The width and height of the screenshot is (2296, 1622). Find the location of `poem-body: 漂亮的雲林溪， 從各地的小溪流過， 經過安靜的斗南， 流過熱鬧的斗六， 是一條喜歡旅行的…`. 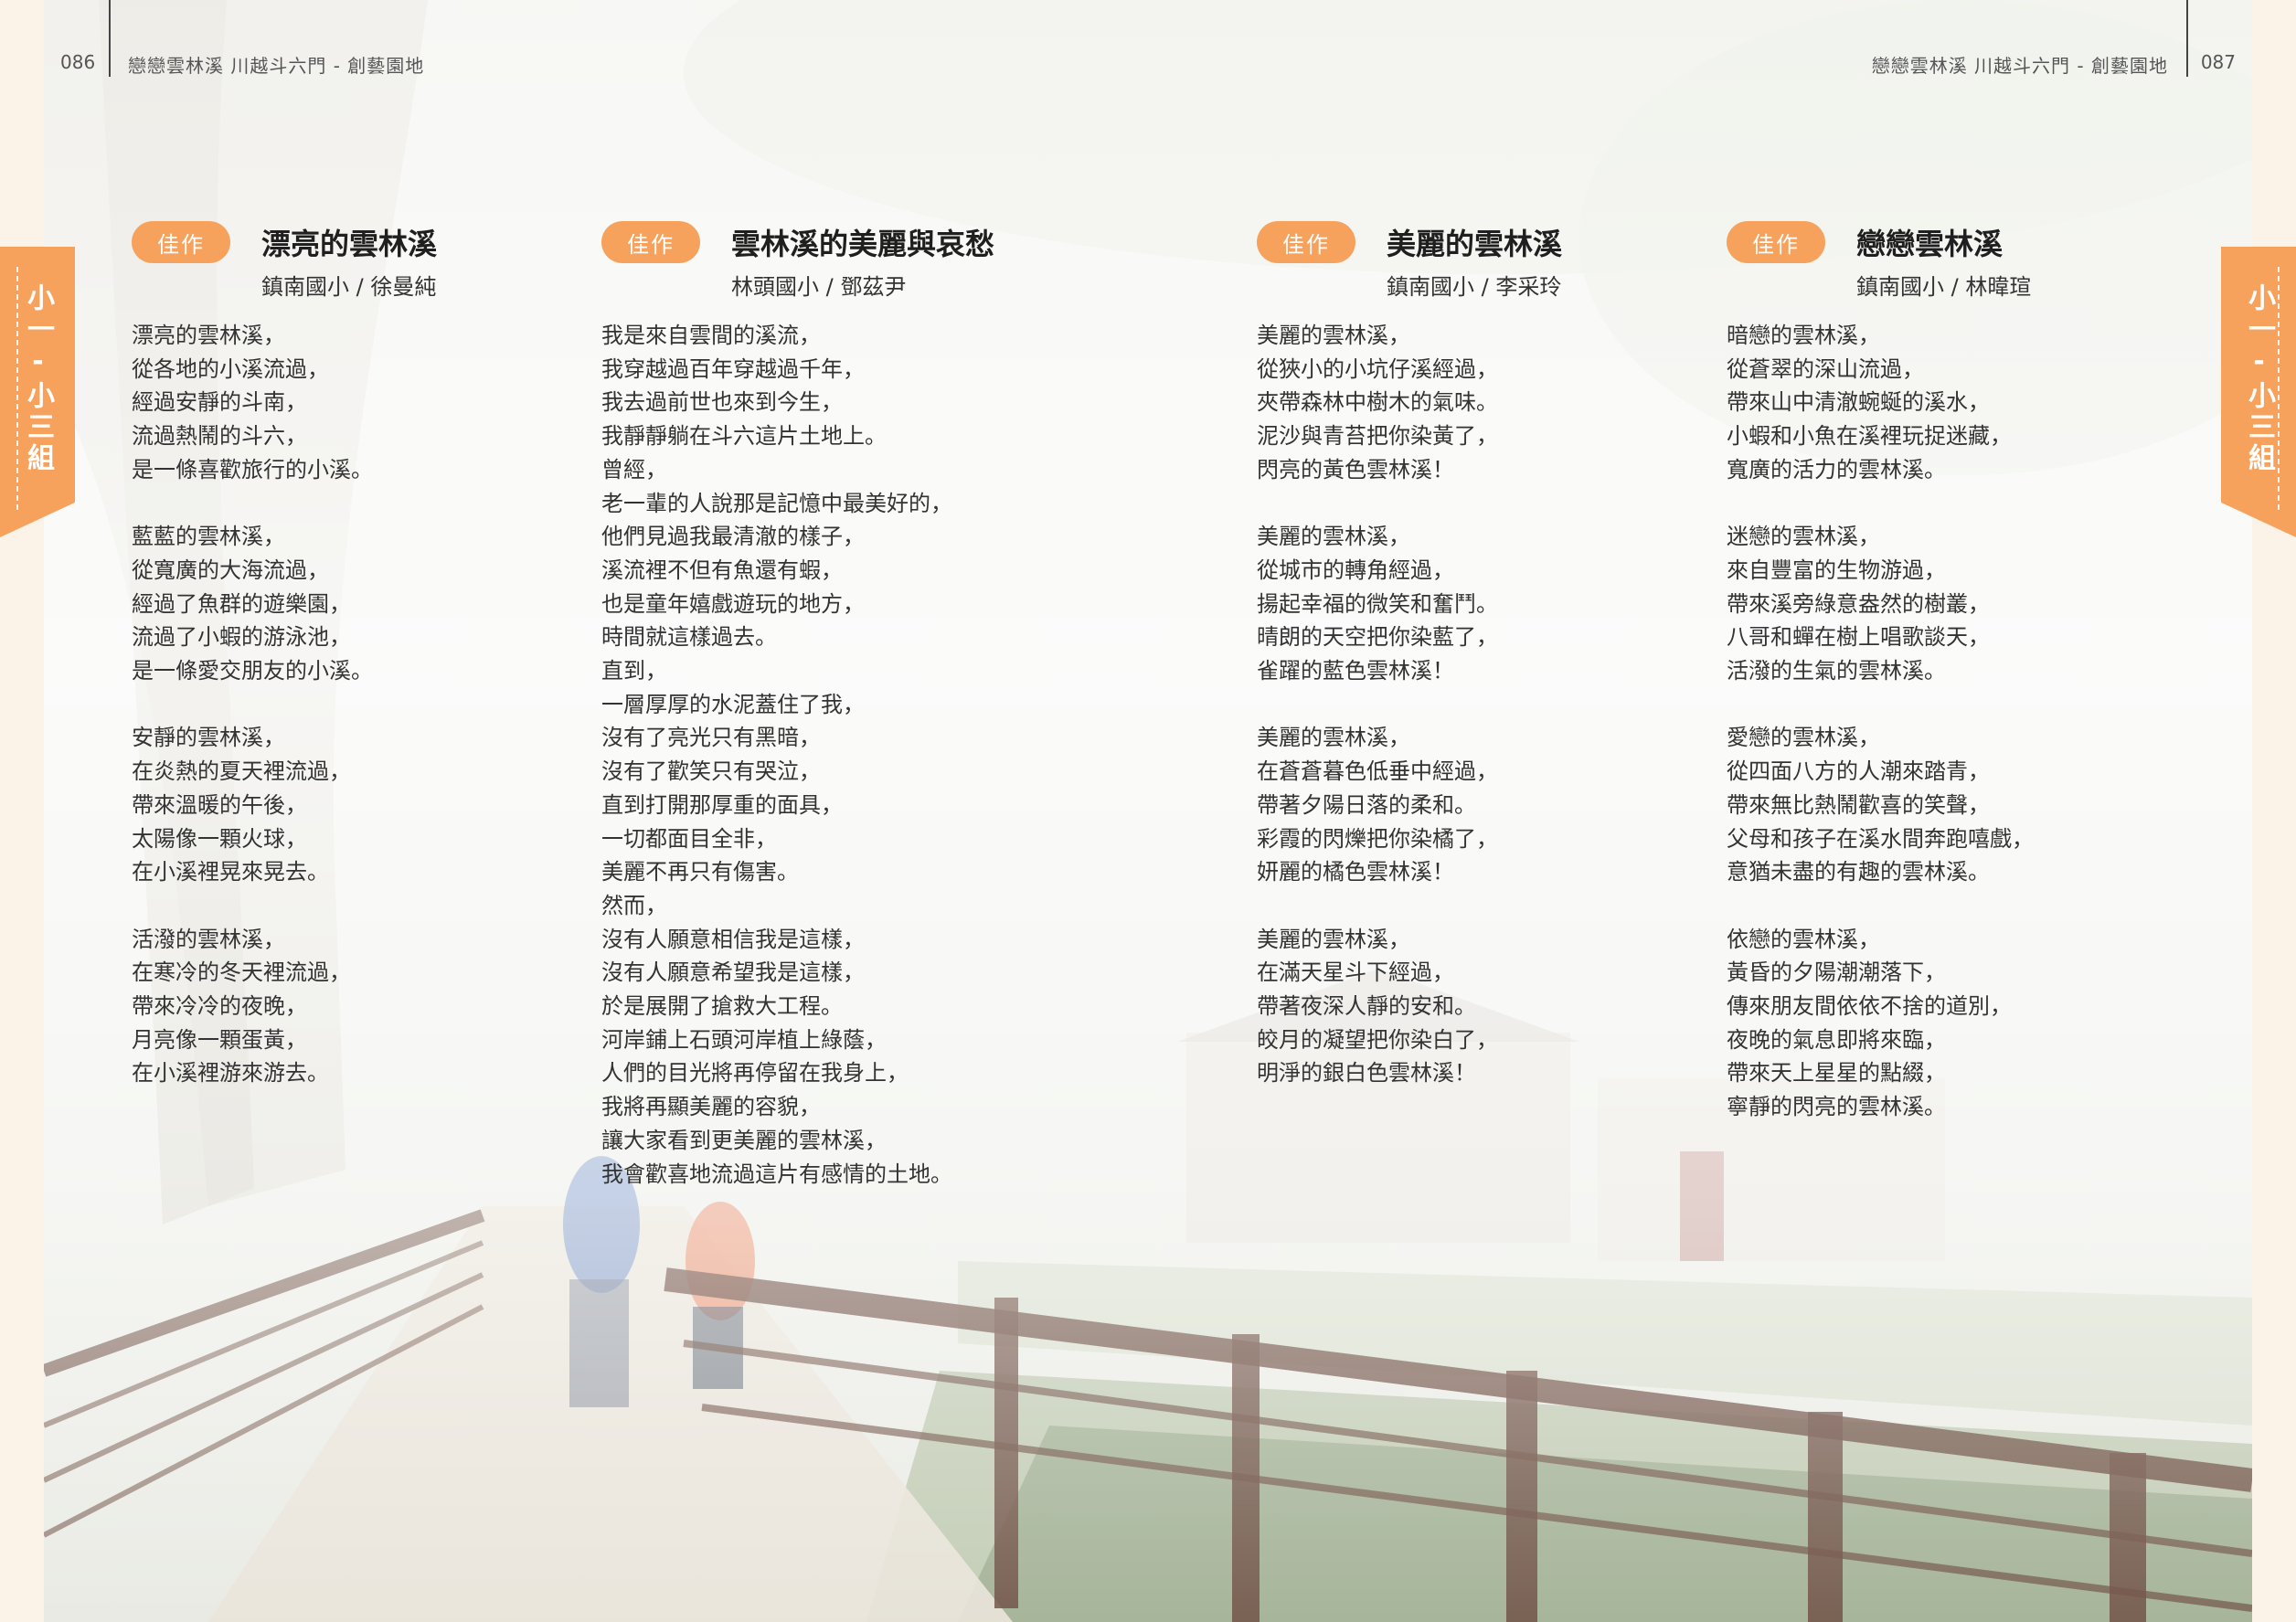

poem-body: 漂亮的雲林溪， 從各地的小溪流過， 經過安靜的斗南， 流過熱鬧的斗六， 是一條喜歡旅行的… is located at coordinates (284, 704).